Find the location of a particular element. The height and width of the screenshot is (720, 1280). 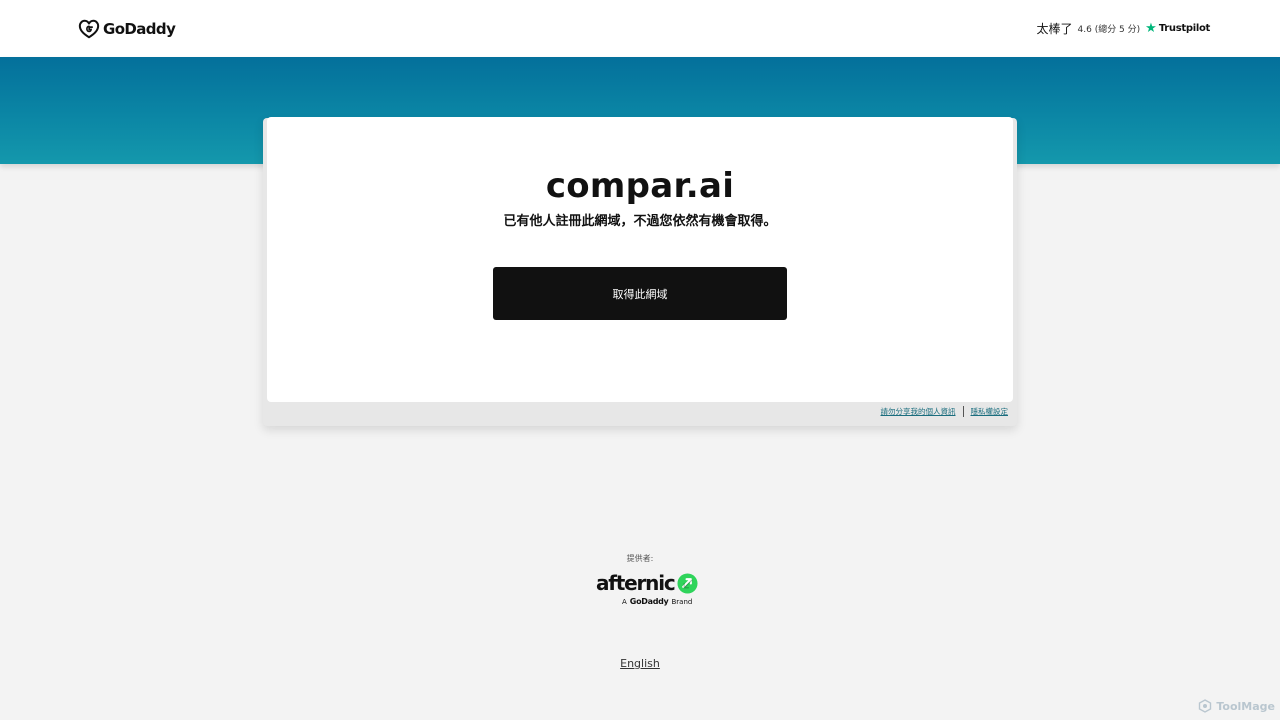

tagline-prefix: A is located at coordinates (624, 602).